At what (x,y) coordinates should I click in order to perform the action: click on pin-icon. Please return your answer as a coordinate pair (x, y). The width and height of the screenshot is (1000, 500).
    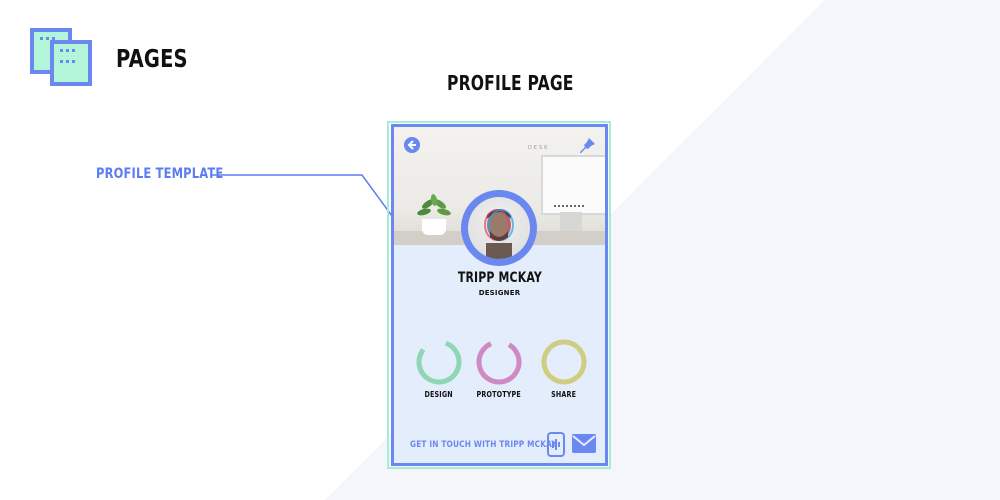
    Looking at the image, I should click on (588, 146).